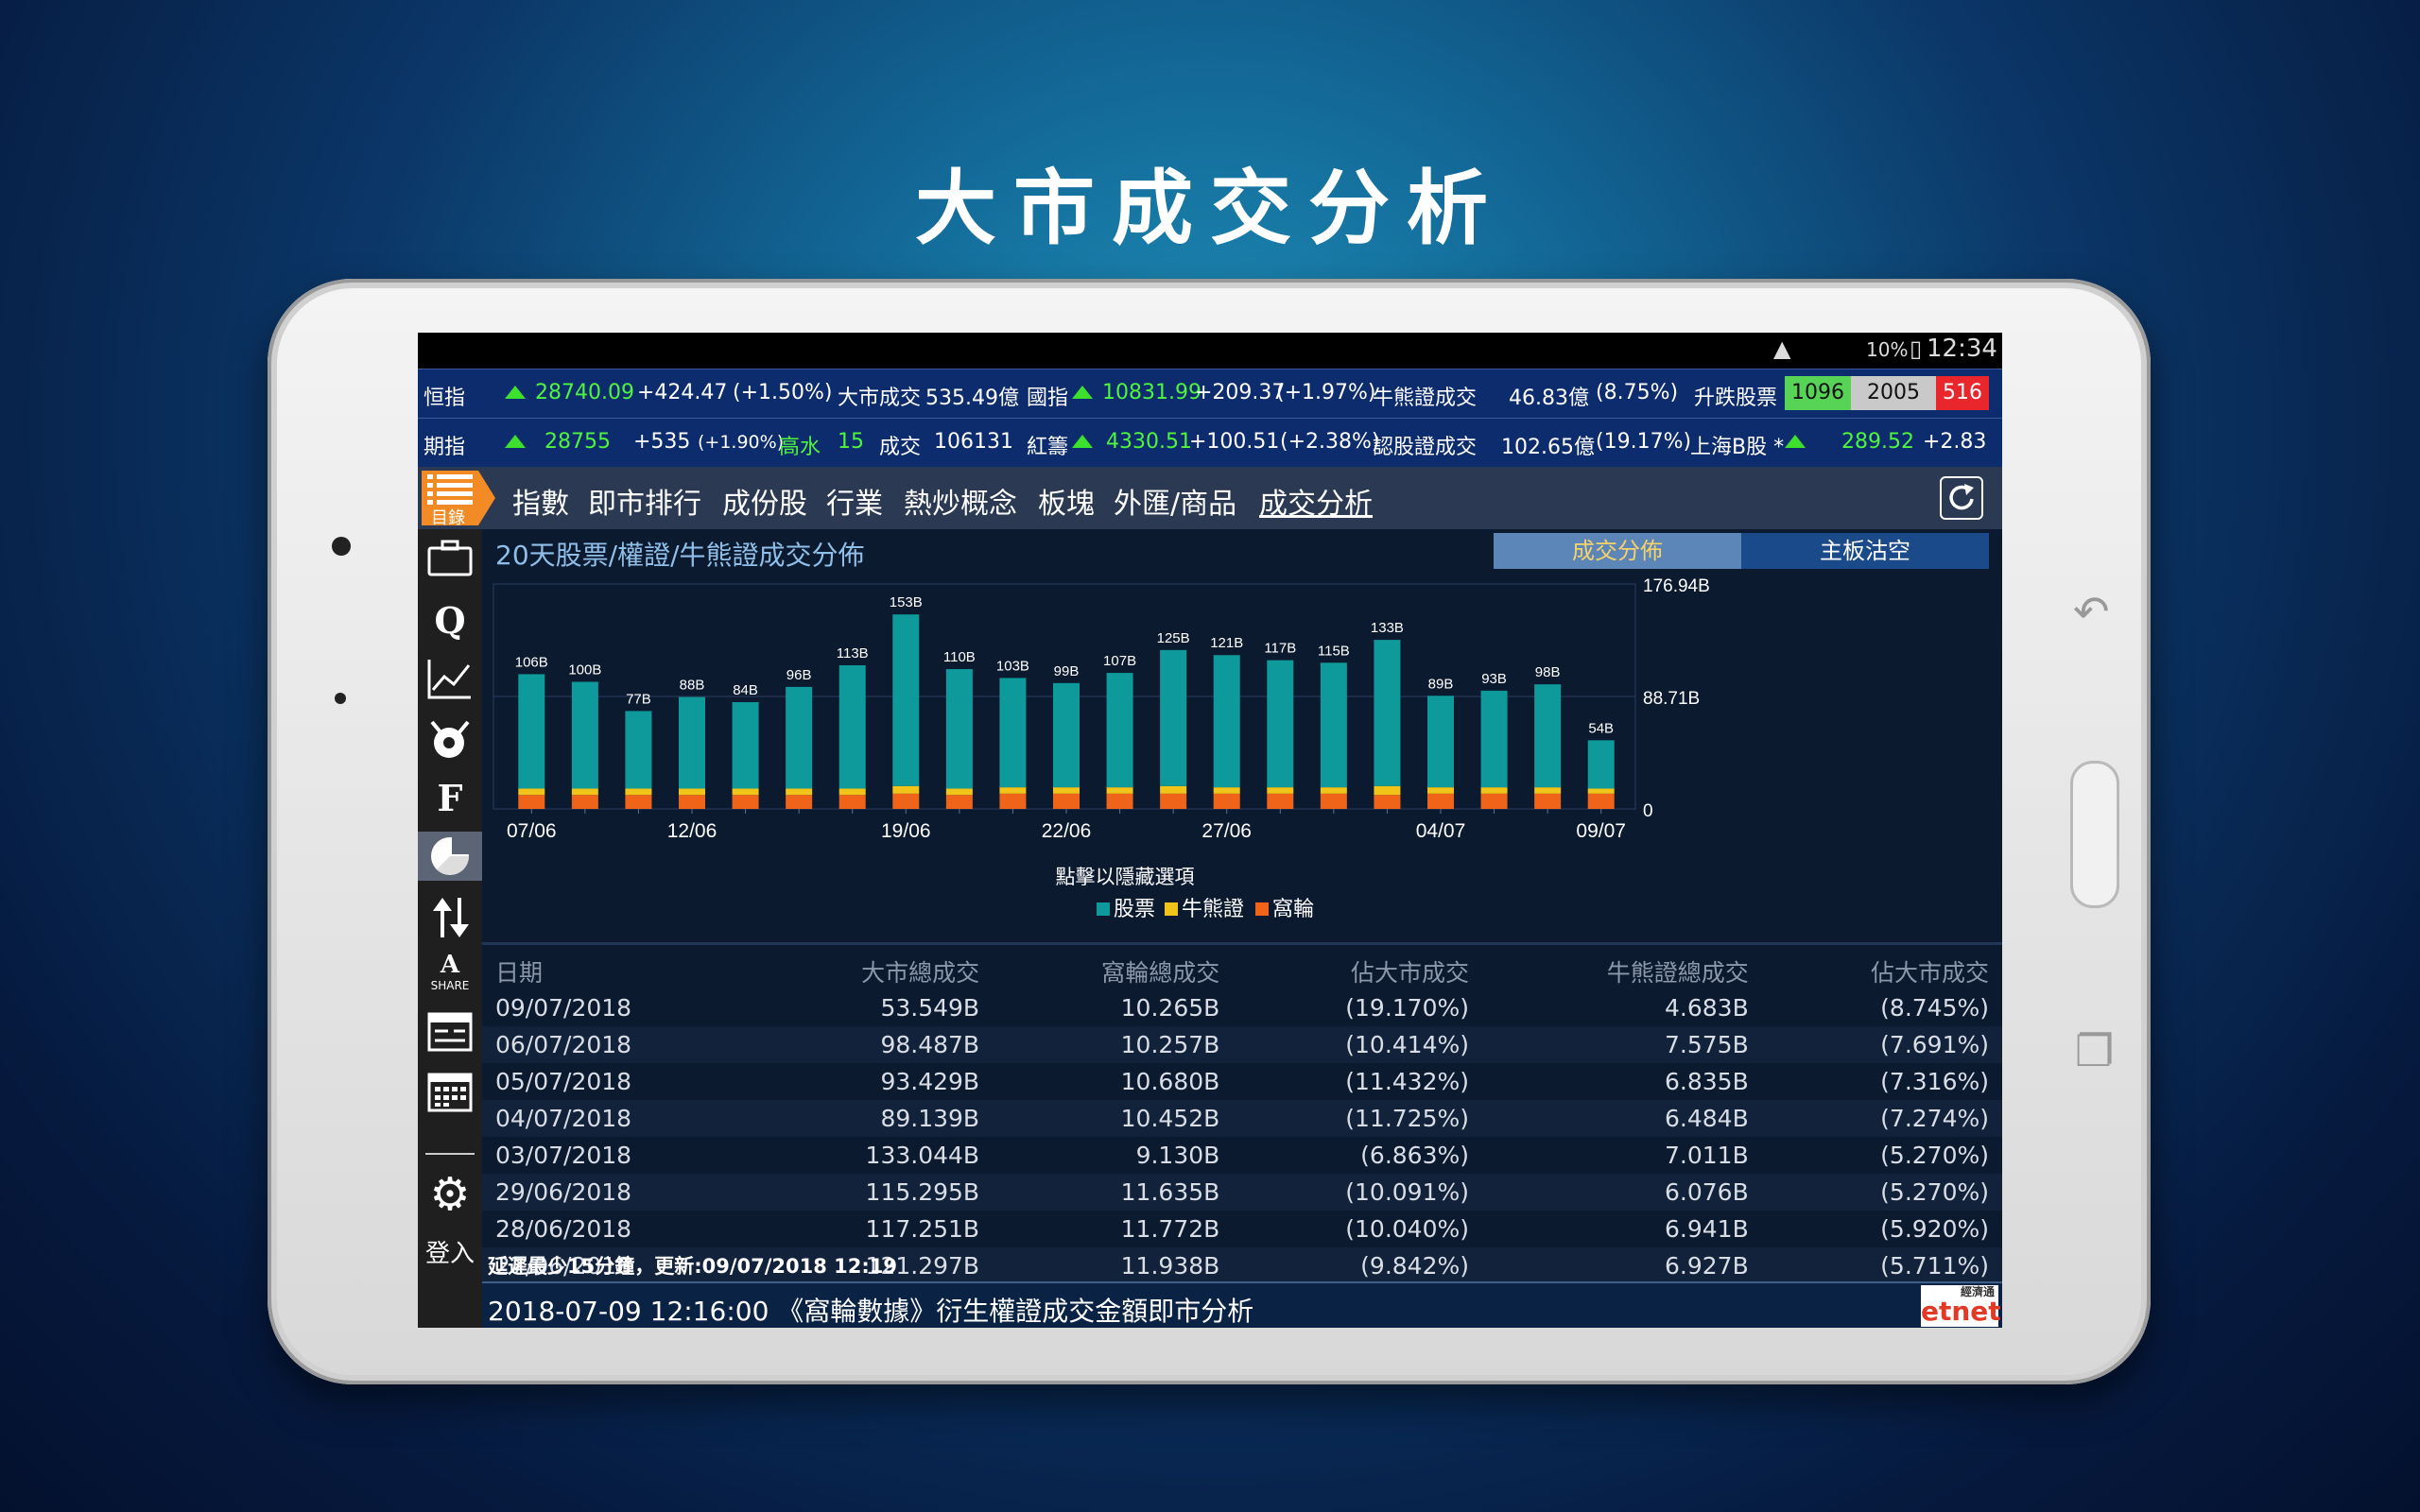 This screenshot has width=2420, height=1512. What do you see at coordinates (1170, 1008) in the screenshot?
I see `table-cell: 10.265B` at bounding box center [1170, 1008].